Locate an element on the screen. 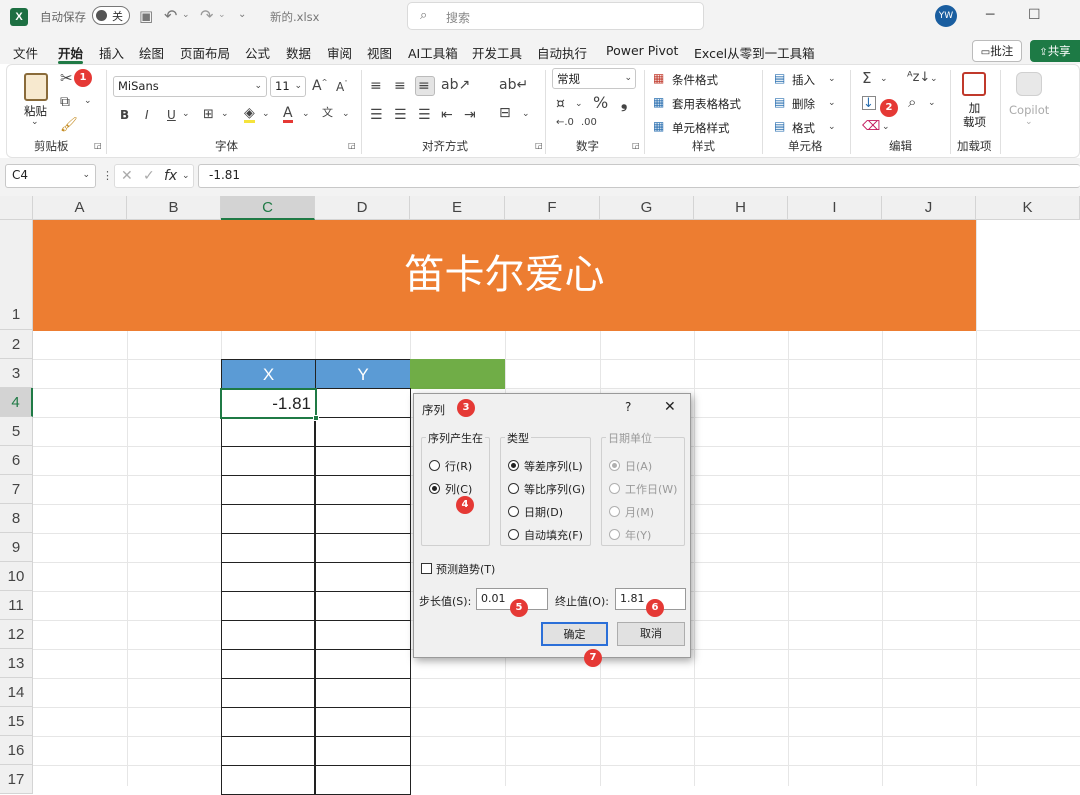  menu-developer: 开发工具 is located at coordinates (497, 52).